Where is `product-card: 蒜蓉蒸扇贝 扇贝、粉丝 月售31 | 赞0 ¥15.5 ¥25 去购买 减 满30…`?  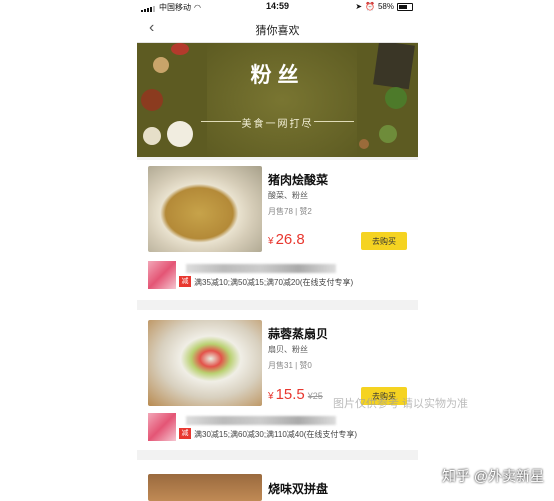
product-card: 蒜蓉蒸扇贝 扇贝、粉丝 月售31 | 赞0 ¥15.5 ¥25 去购买 减 满30… is located at coordinates (277, 380).